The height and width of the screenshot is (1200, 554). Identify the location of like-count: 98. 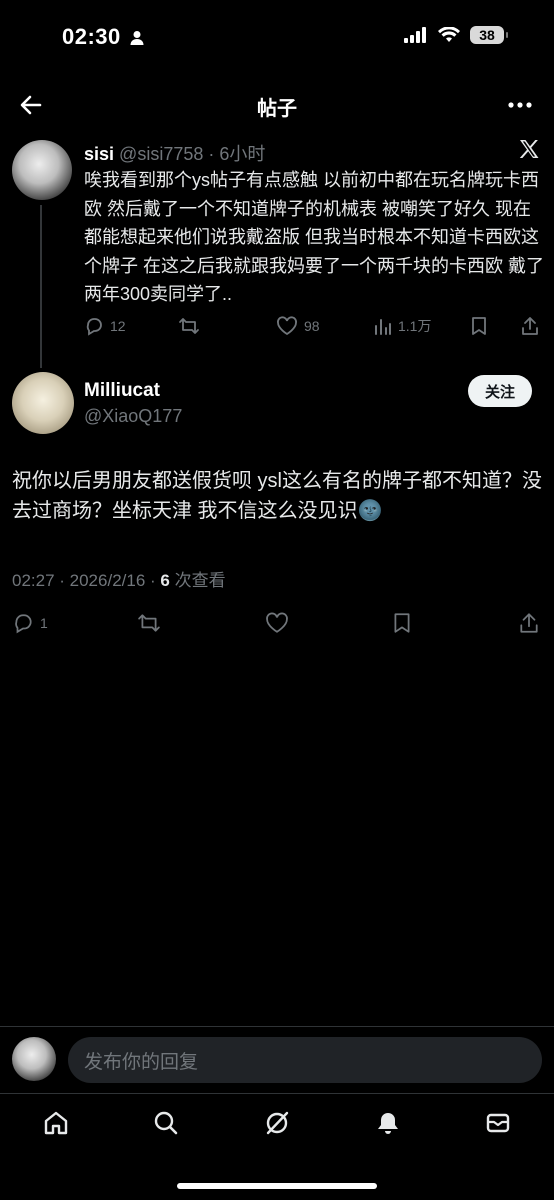
(312, 326).